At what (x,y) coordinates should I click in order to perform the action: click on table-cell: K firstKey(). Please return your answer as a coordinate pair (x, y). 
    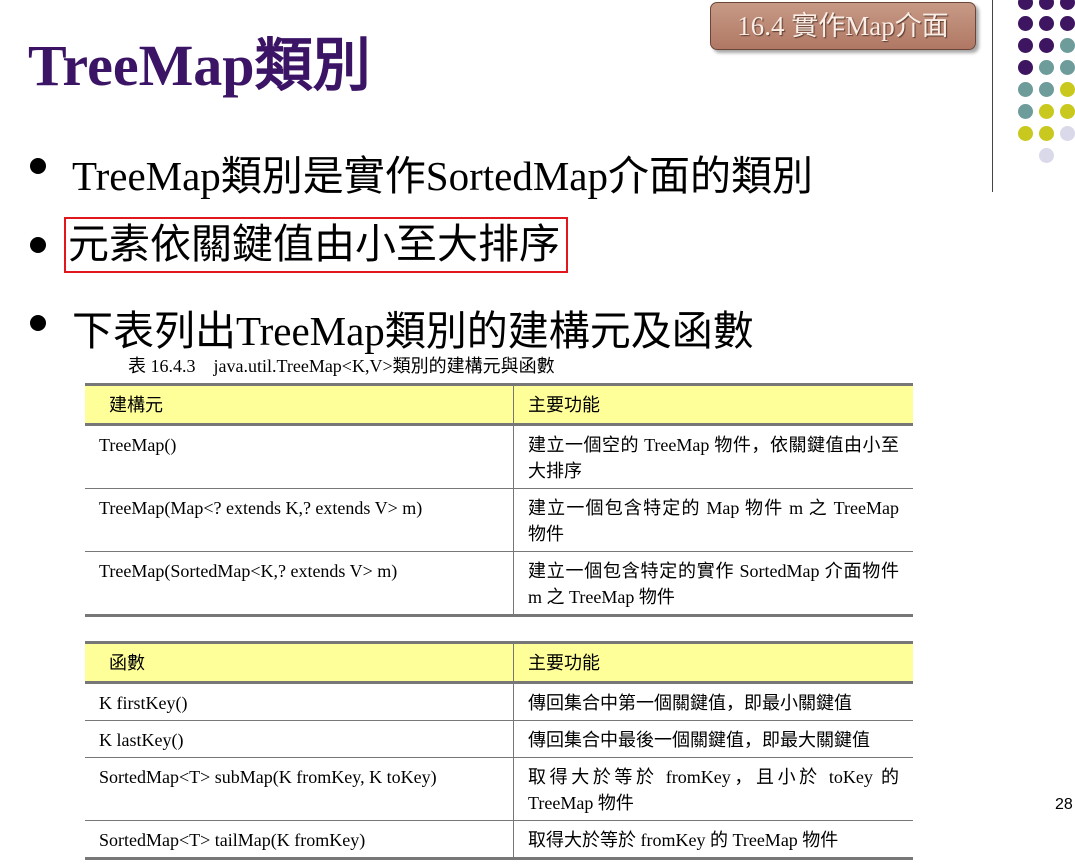
    Looking at the image, I should click on (299, 701).